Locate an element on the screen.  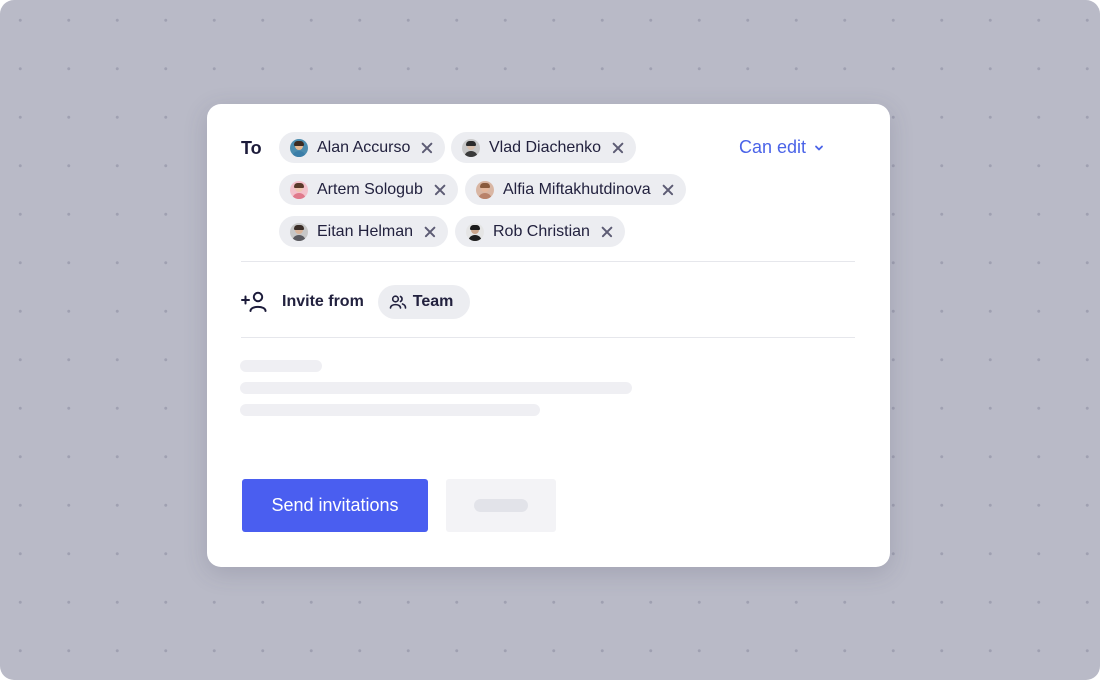
recipient-chip: Alan Accurso is located at coordinates (362, 147).